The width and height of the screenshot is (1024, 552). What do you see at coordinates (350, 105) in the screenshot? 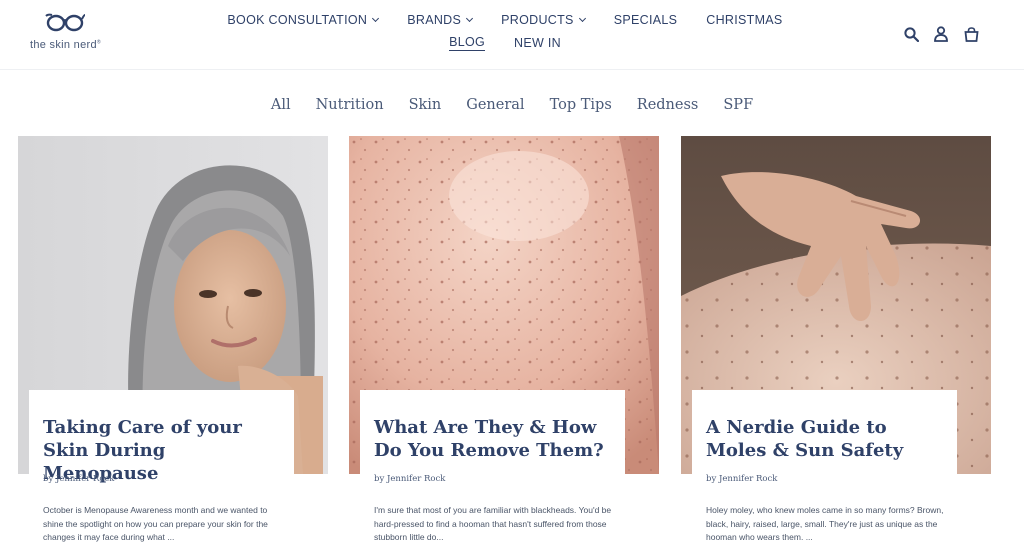
I see `filter-nutrition: Nutrition` at bounding box center [350, 105].